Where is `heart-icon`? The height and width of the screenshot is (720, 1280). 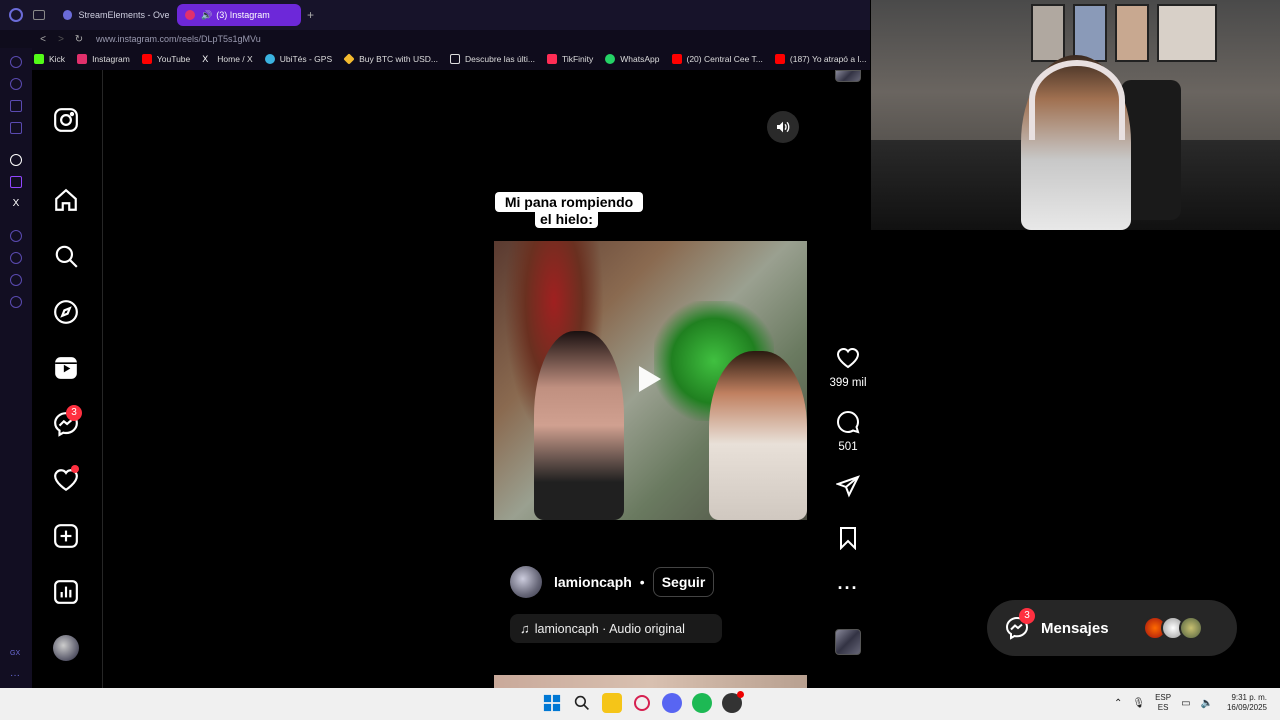
heart-icon is located at coordinates (848, 358).